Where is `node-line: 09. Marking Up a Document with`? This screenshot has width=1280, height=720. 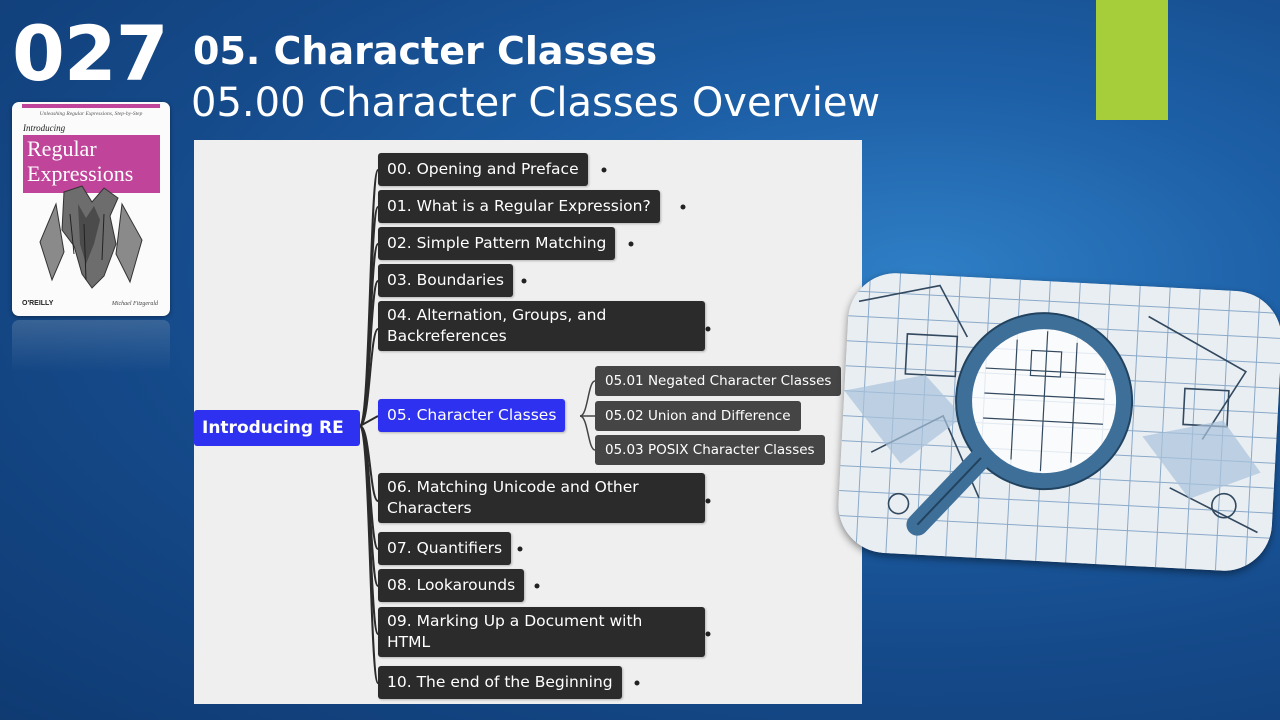 node-line: 09. Marking Up a Document with is located at coordinates (515, 621).